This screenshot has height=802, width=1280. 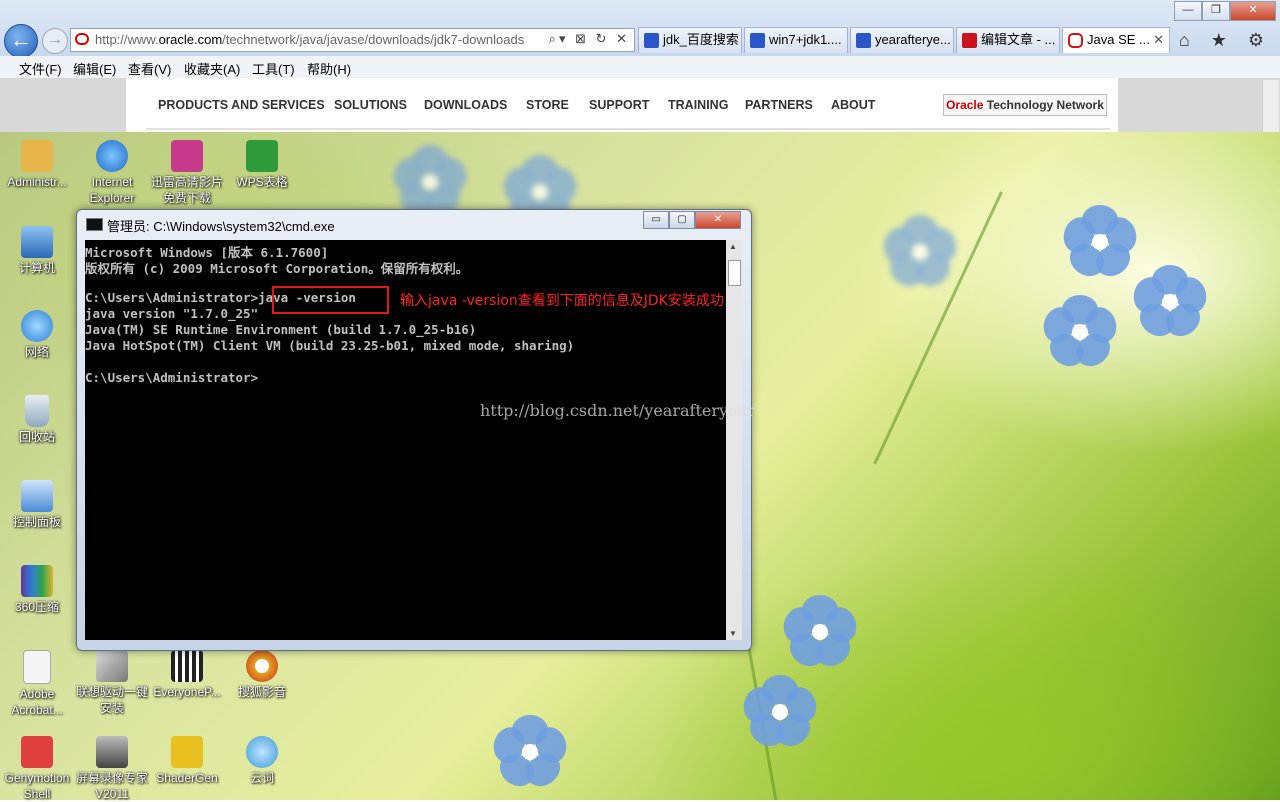 I want to click on desktop-icon-yunci: 云词, so click(x=262, y=761).